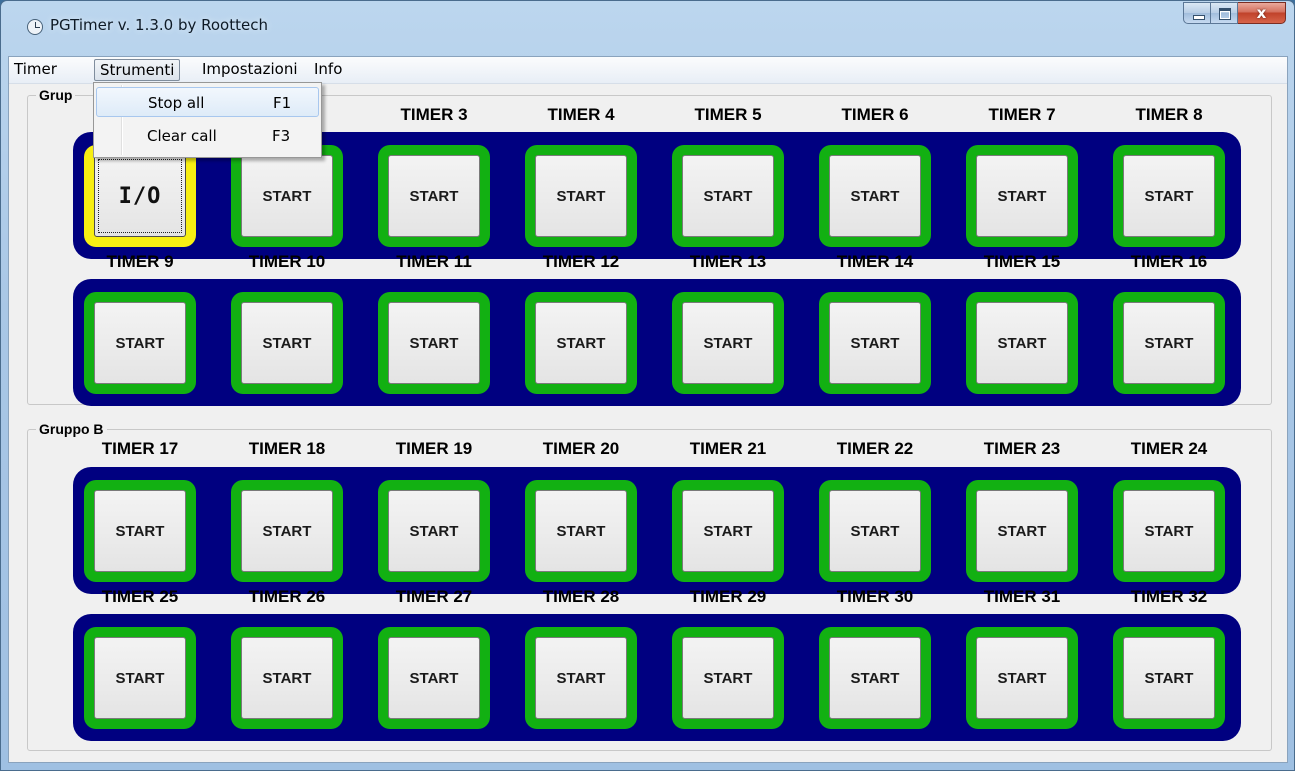 This screenshot has height=771, width=1295. Describe the element at coordinates (1197, 13) in the screenshot. I see `minimize-button` at that location.